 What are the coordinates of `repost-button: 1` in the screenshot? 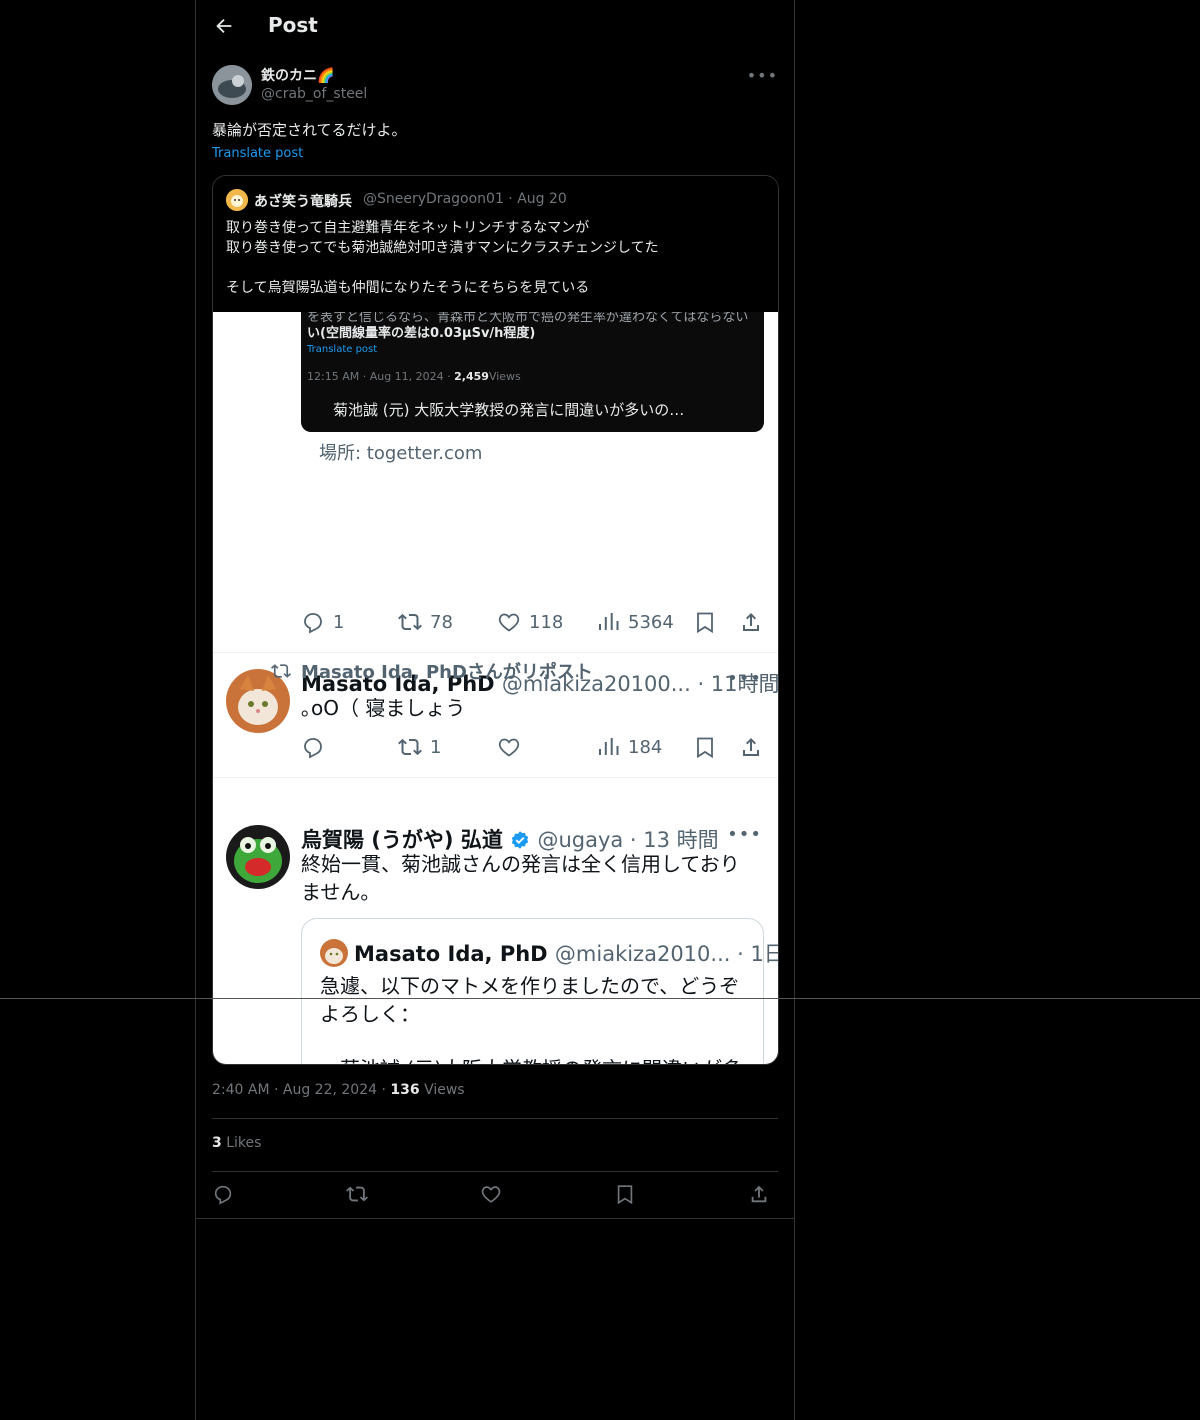 It's located at (419, 747).